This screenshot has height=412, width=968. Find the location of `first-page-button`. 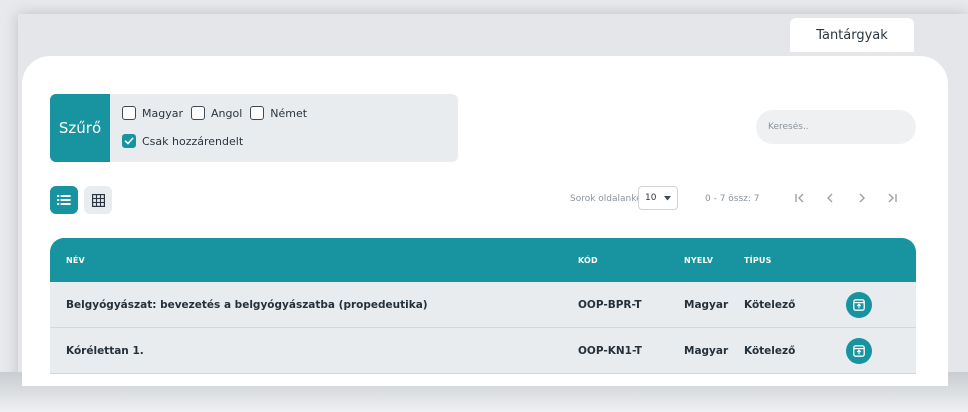

first-page-button is located at coordinates (800, 198).